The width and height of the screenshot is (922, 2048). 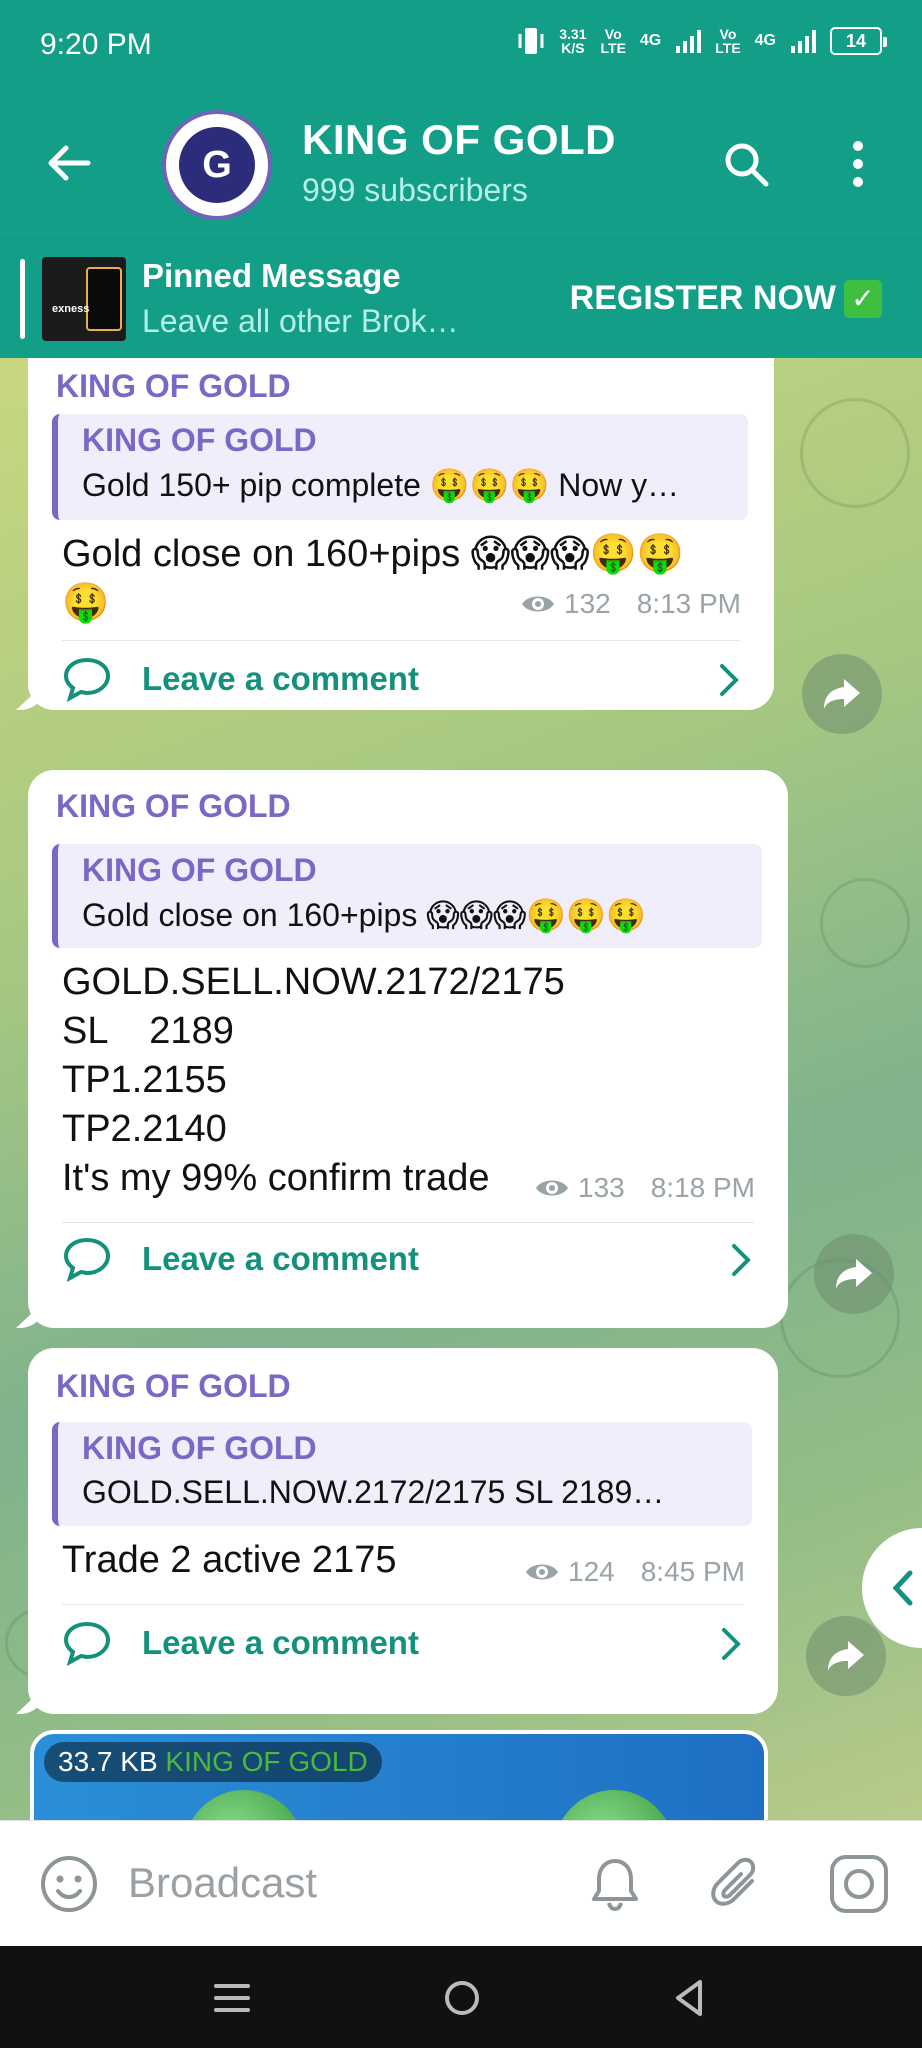 I want to click on broadcast-input-bar: Broadcast, so click(x=461, y=1883).